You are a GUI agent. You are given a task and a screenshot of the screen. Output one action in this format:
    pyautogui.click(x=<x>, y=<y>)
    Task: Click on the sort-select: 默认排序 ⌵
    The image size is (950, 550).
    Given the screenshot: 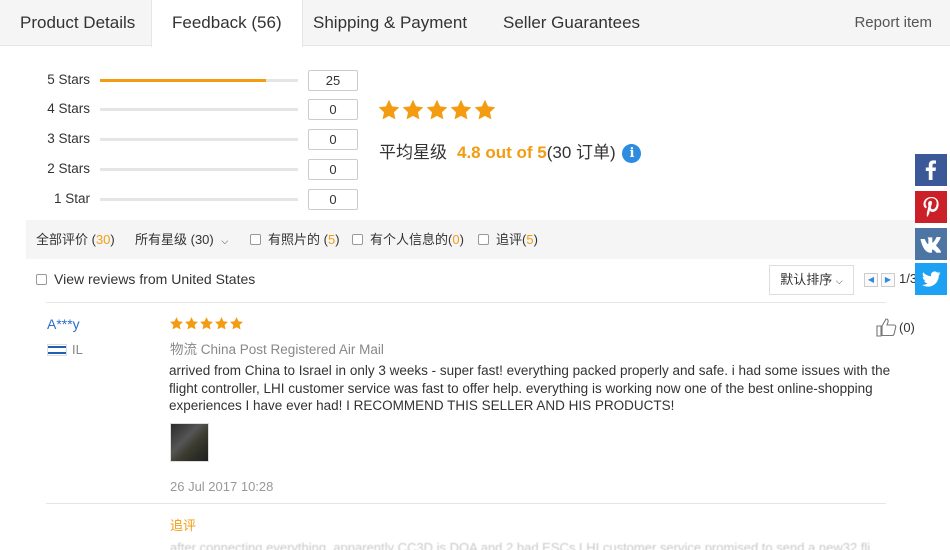 What is the action you would take?
    pyautogui.click(x=811, y=280)
    